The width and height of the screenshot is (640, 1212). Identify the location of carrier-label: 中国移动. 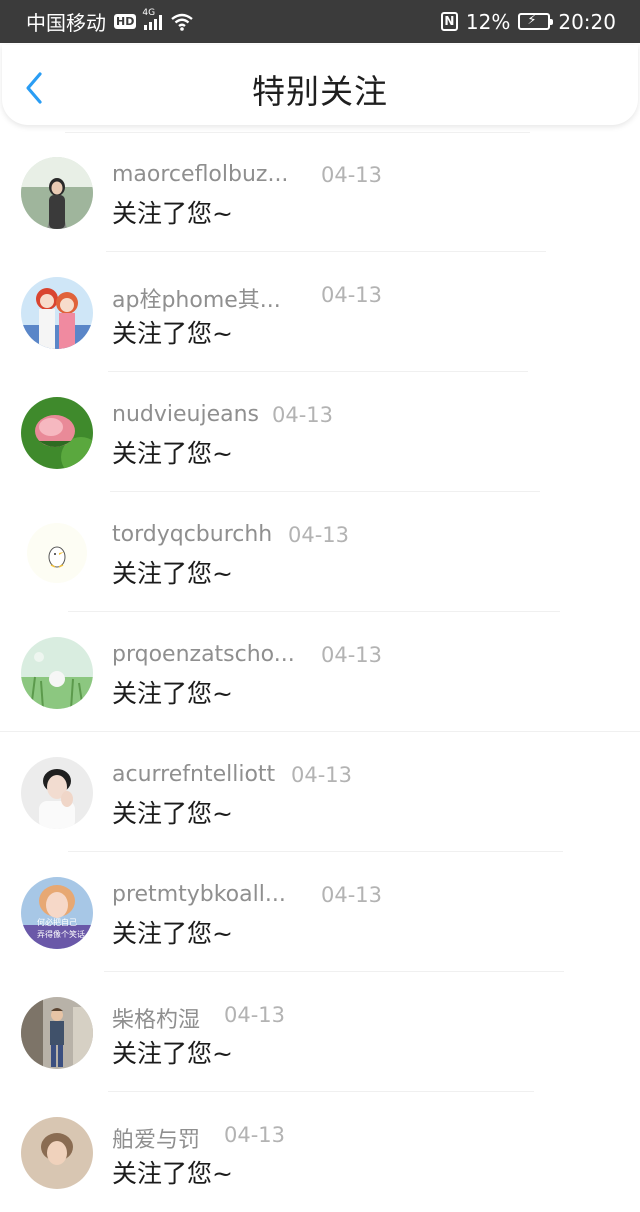
(66, 23).